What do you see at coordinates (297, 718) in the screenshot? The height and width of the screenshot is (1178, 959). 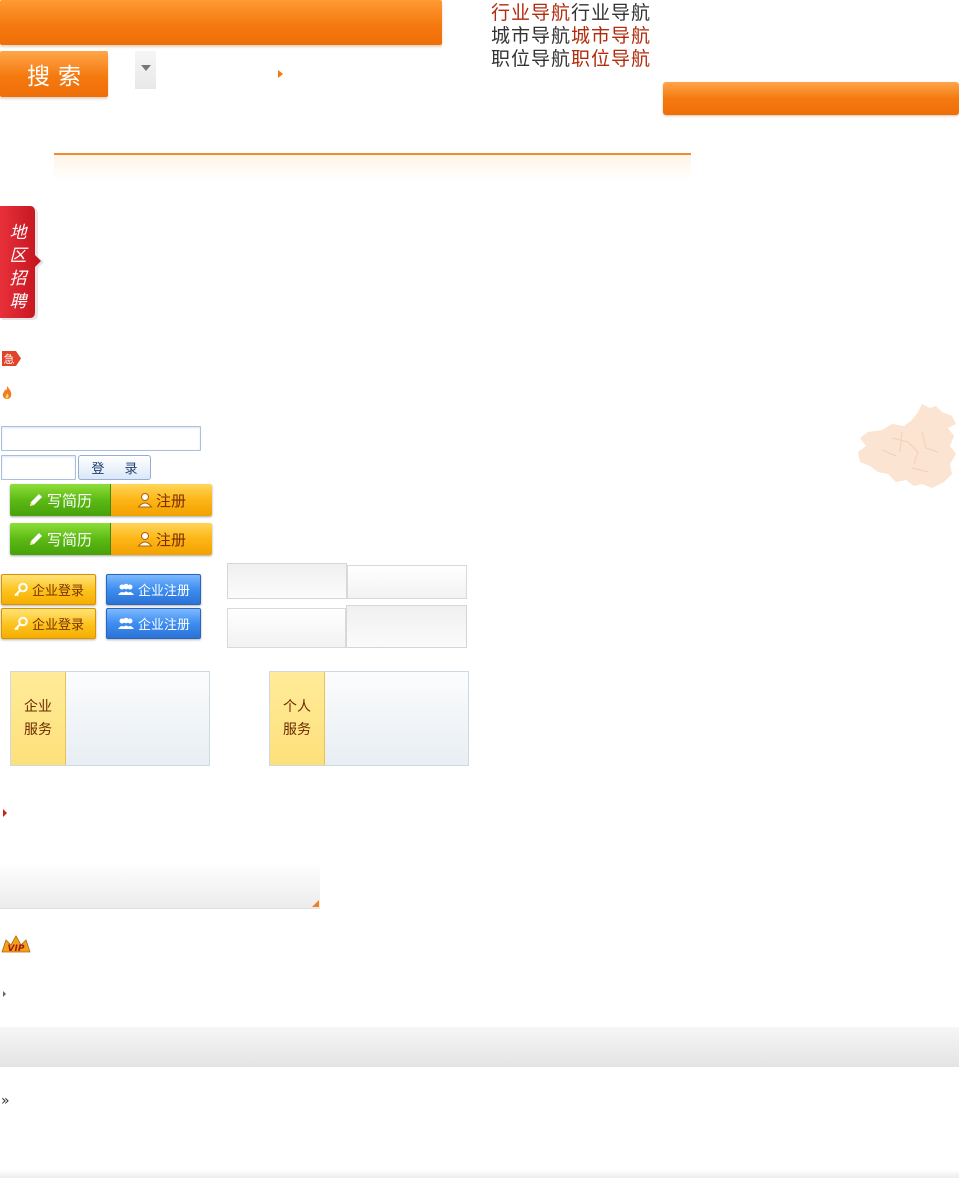 I see `personal-service-label: 个人 服务` at bounding box center [297, 718].